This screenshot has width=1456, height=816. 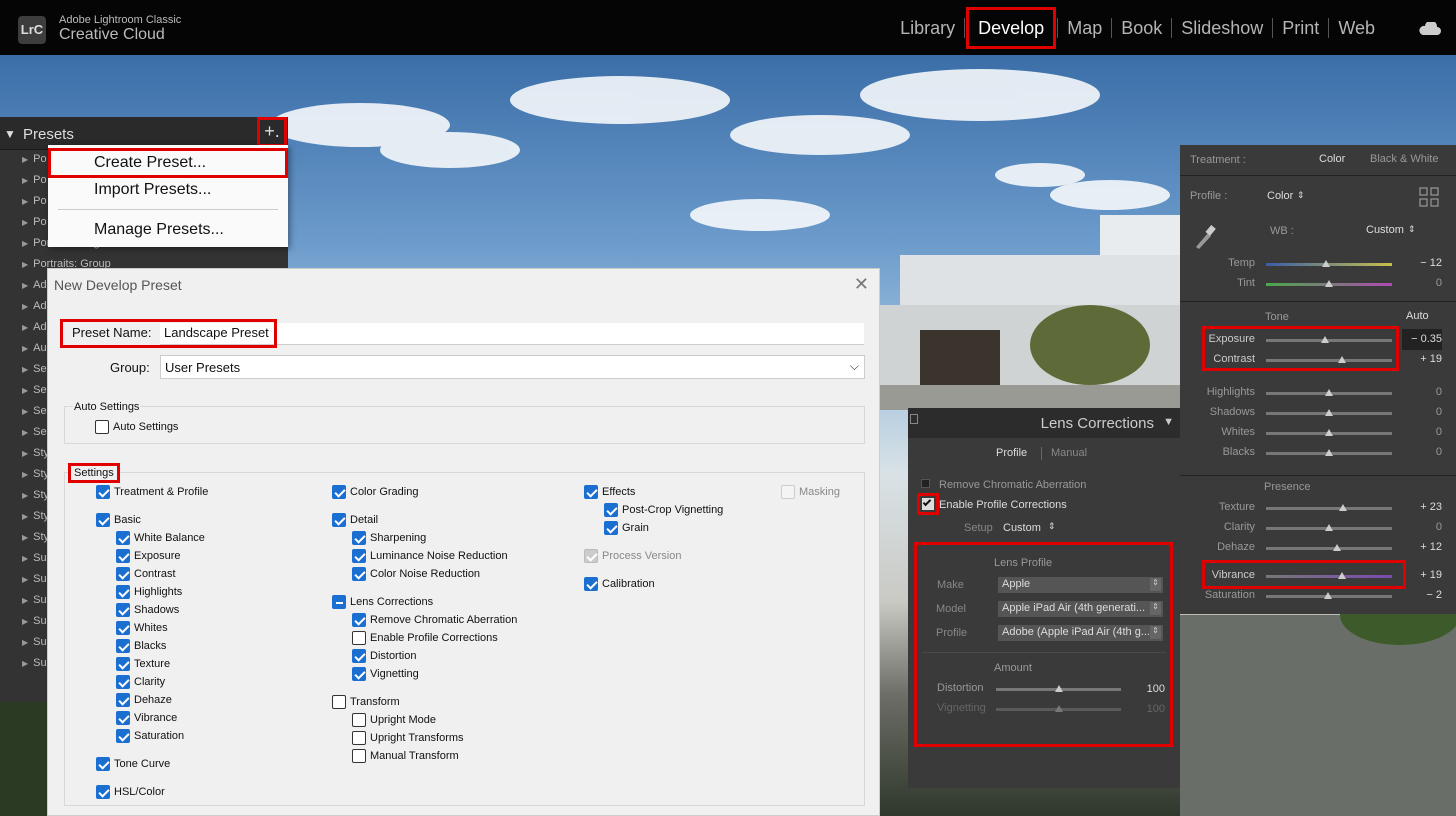 I want to click on checkbox-upright-transforms: Upright Transforms, so click(x=408, y=738).